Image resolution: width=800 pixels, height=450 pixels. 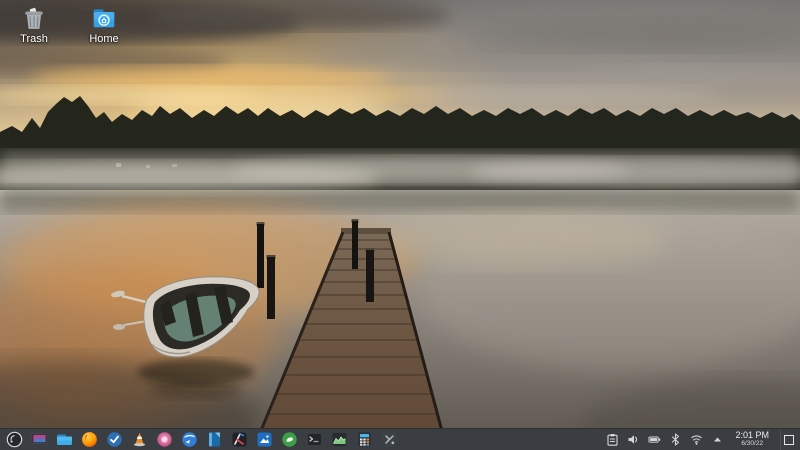 What do you see at coordinates (752, 435) in the screenshot?
I see `clock-time: 2:01 PM` at bounding box center [752, 435].